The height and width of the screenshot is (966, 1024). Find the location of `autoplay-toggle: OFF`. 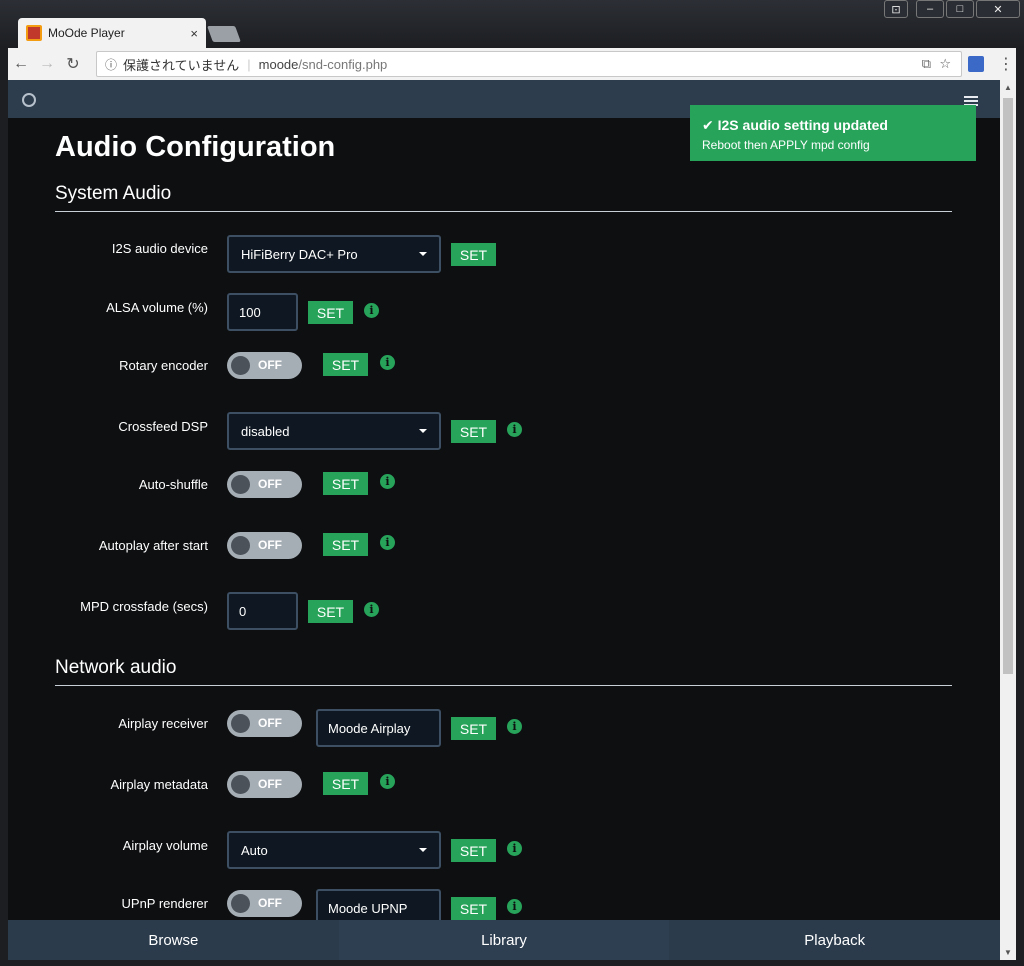

autoplay-toggle: OFF is located at coordinates (264, 545).